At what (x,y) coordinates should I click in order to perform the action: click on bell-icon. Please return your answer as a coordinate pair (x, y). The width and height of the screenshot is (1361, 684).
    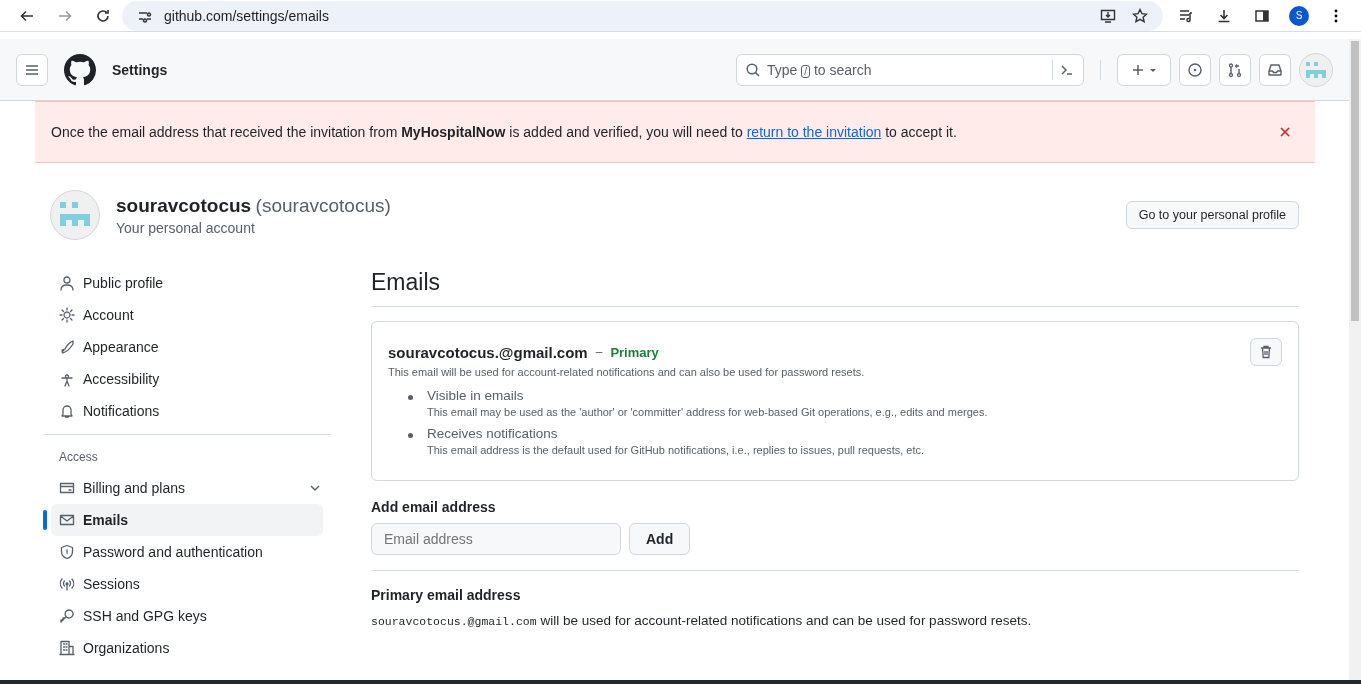
    Looking at the image, I should click on (67, 411).